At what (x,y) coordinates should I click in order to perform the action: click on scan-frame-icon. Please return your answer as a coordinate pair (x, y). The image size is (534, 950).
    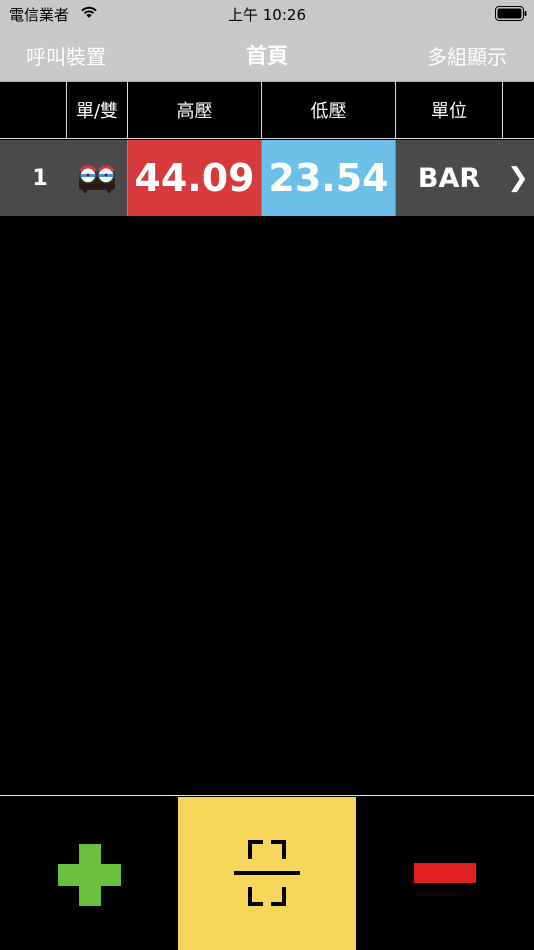
    Looking at the image, I should click on (267, 873).